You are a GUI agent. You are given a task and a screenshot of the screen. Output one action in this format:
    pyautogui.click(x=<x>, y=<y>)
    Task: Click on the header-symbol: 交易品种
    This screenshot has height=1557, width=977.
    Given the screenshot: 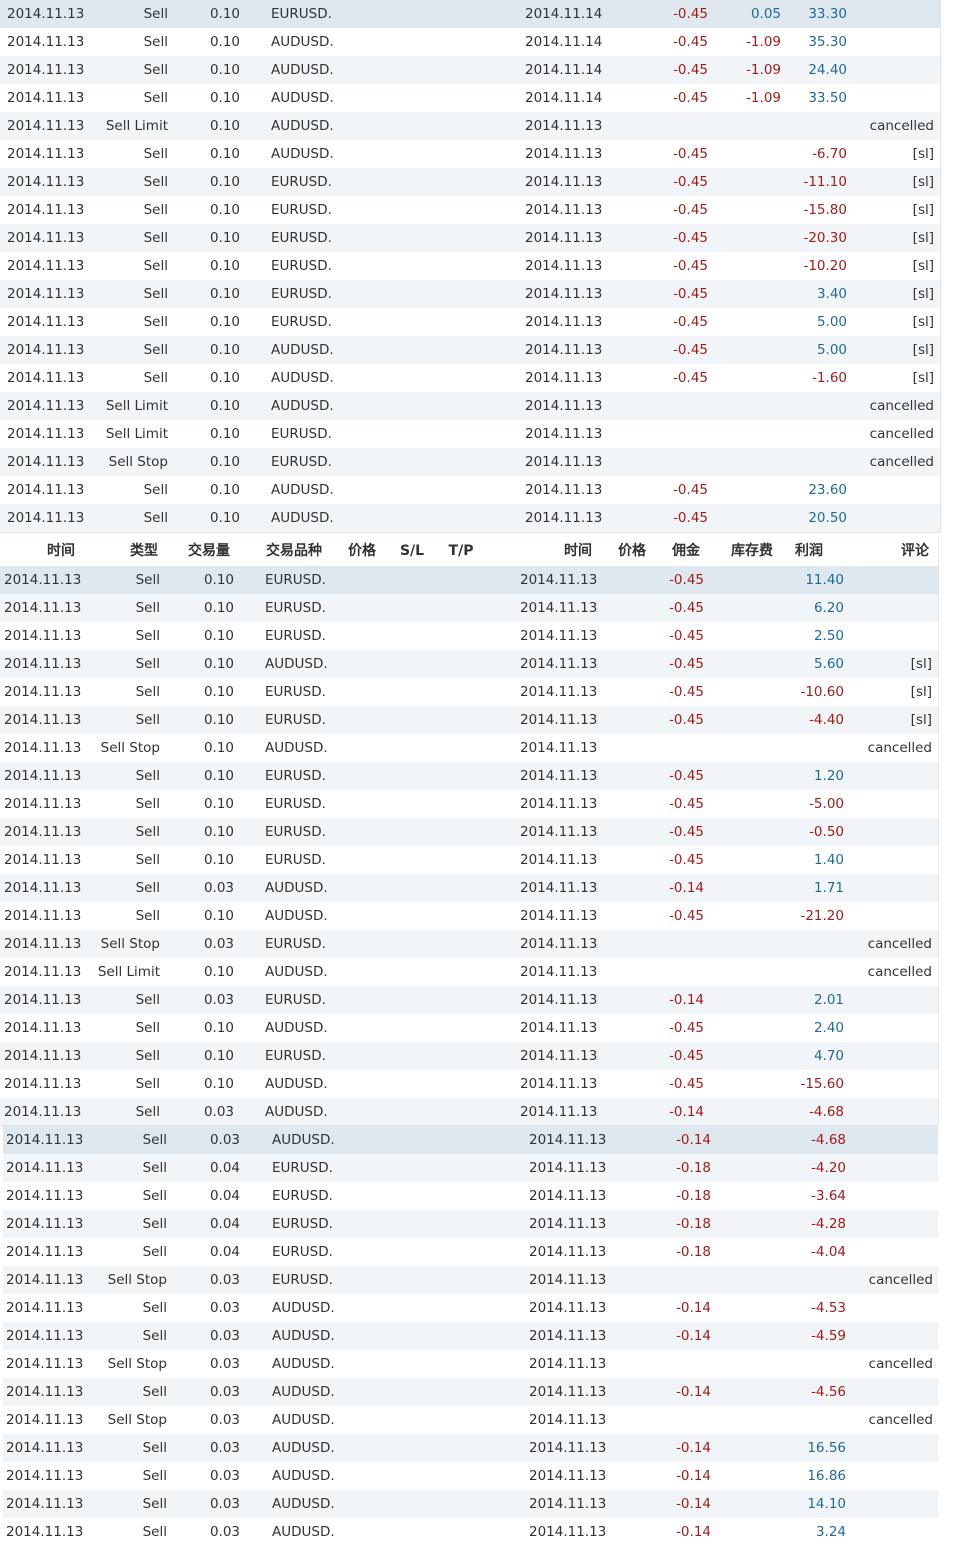 What is the action you would take?
    pyautogui.click(x=294, y=551)
    